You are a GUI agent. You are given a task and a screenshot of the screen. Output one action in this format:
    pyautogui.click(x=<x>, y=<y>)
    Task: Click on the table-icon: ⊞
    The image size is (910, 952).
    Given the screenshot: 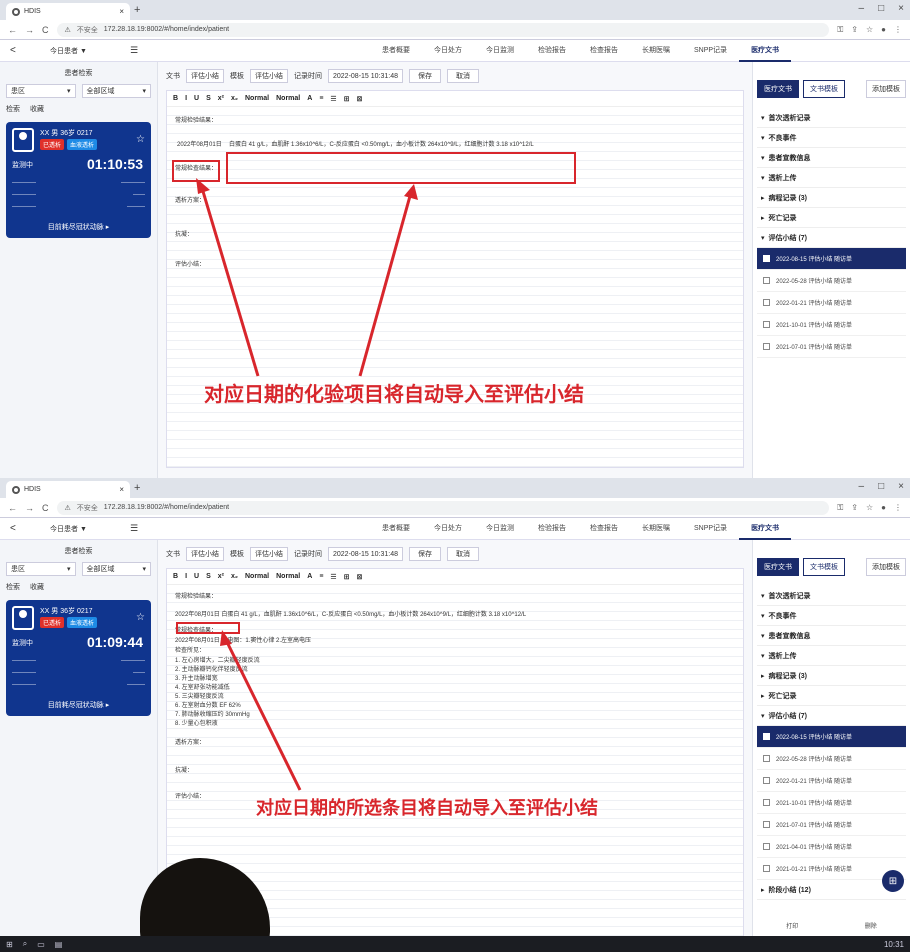 What is the action you would take?
    pyautogui.click(x=347, y=99)
    